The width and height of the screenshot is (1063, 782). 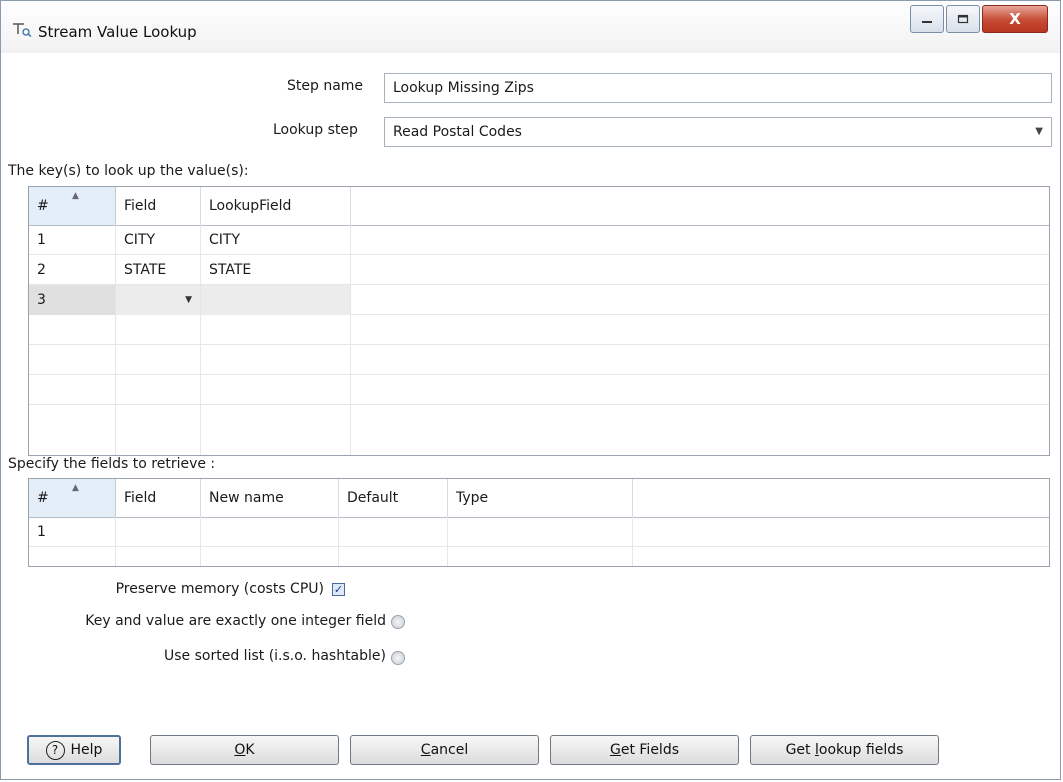 What do you see at coordinates (457, 132) in the screenshot?
I see `lookup-step-value: Read Postal Codes` at bounding box center [457, 132].